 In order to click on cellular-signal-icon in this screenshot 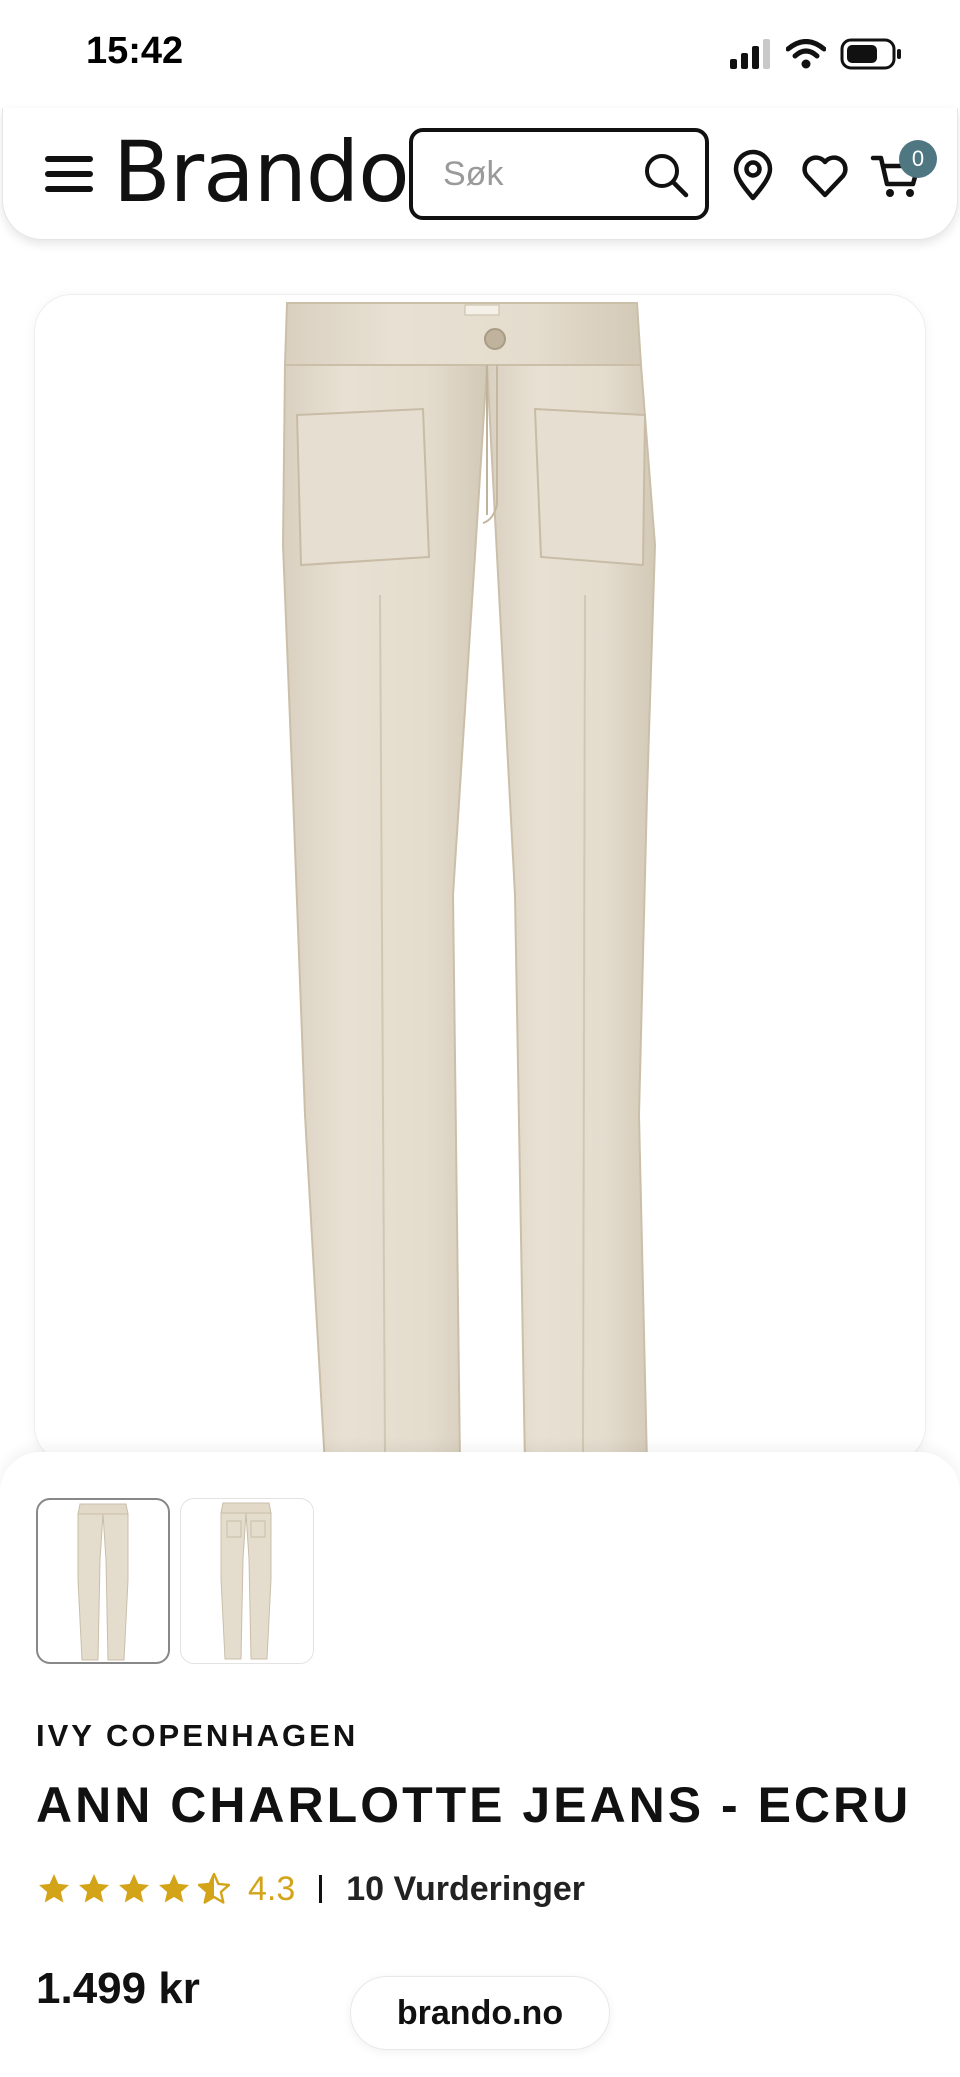, I will do `click(750, 54)`.